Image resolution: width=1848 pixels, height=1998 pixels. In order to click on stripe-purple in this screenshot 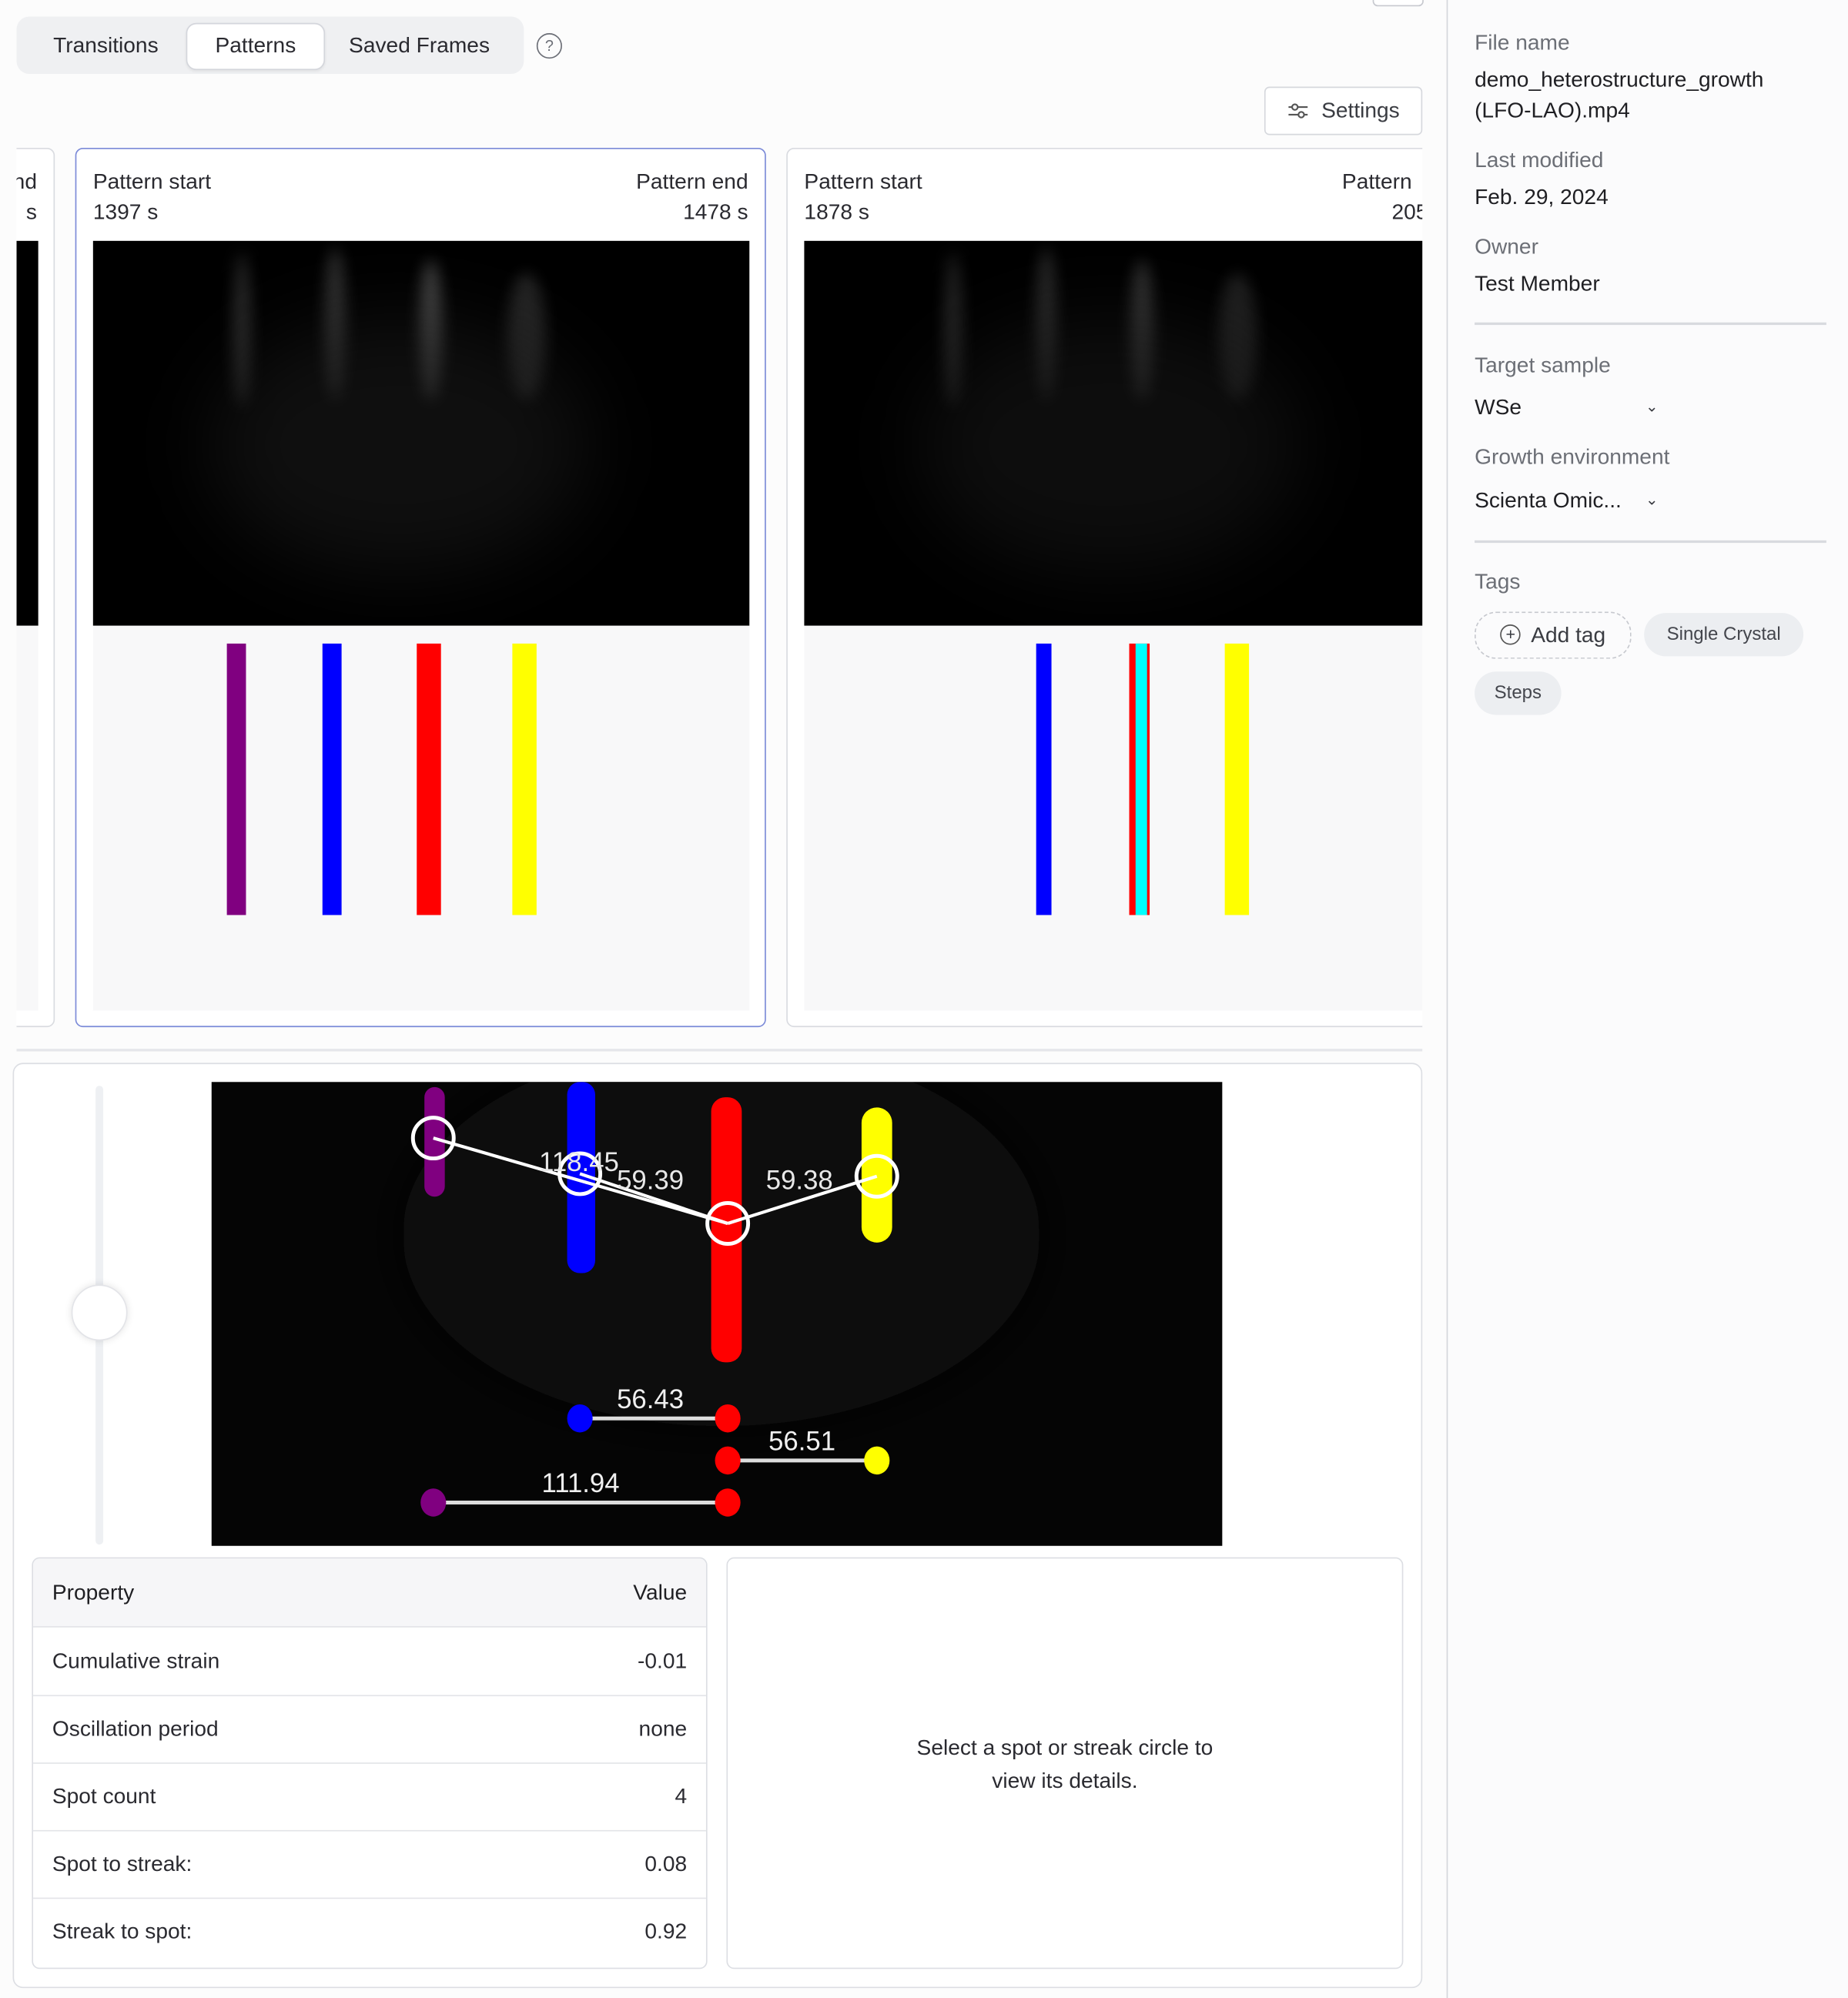, I will do `click(236, 779)`.